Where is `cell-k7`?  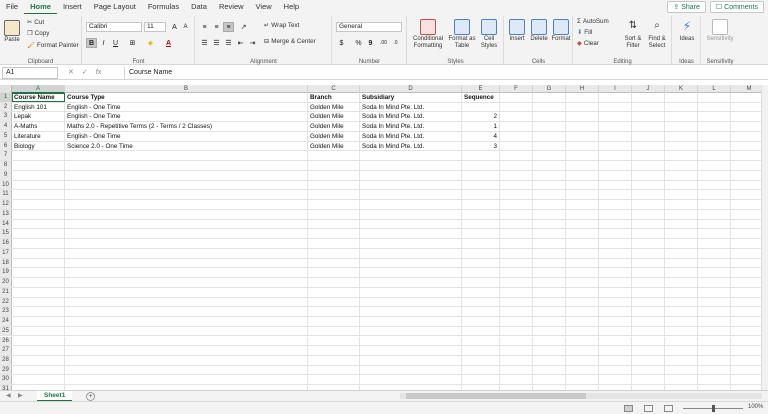 cell-k7 is located at coordinates (681, 156).